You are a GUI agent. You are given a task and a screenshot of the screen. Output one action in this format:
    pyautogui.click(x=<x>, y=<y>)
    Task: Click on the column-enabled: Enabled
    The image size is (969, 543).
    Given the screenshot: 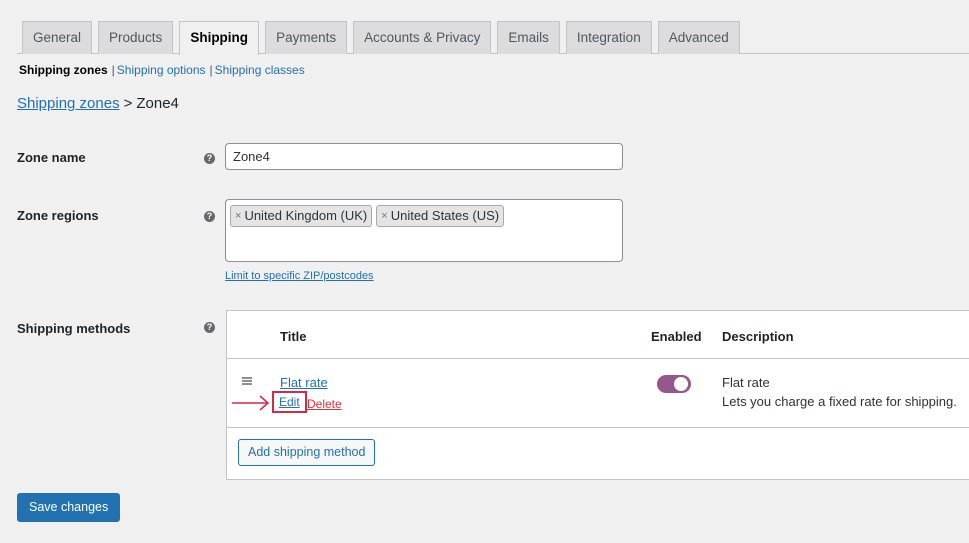 What is the action you would take?
    pyautogui.click(x=676, y=336)
    